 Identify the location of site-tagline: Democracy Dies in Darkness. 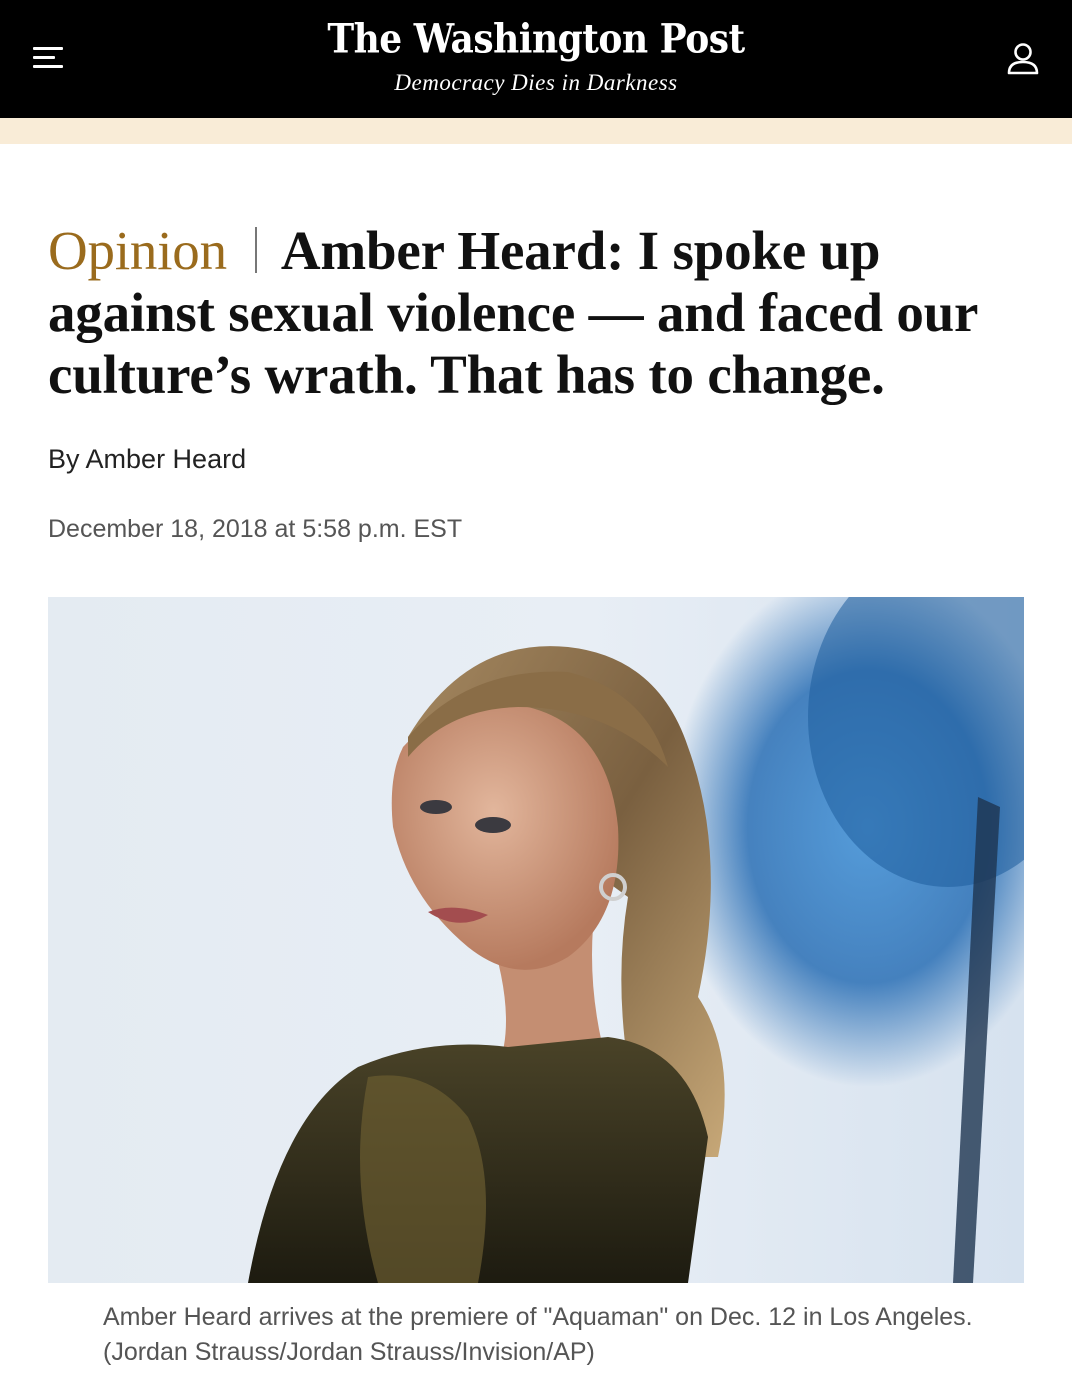
(536, 82).